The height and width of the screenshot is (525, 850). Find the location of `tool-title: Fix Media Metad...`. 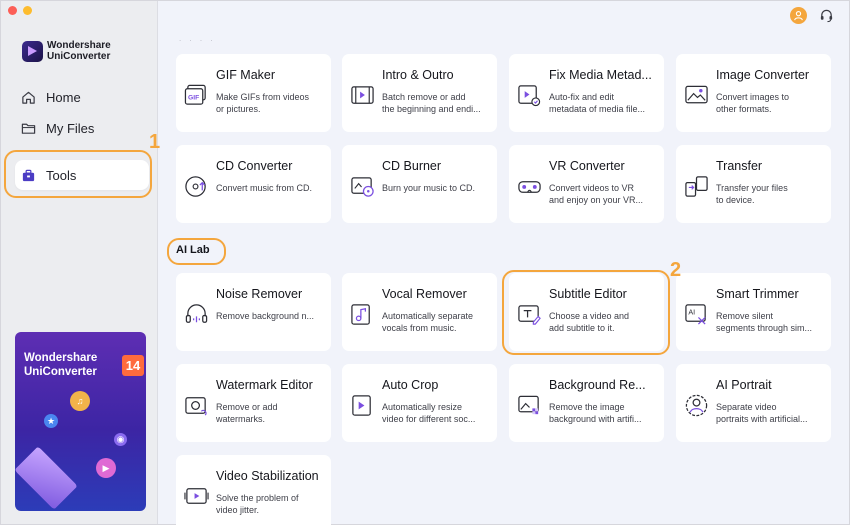

tool-title: Fix Media Metad... is located at coordinates (600, 75).